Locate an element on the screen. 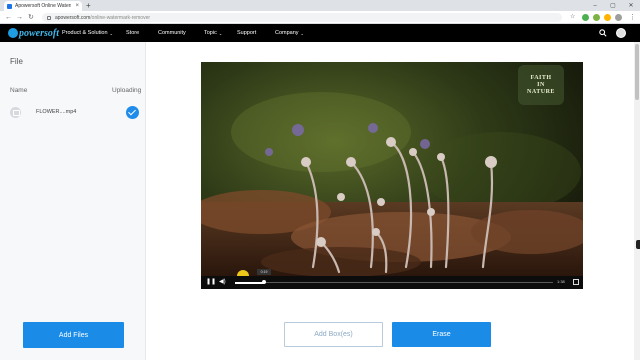  logo-mark-icon is located at coordinates (13, 33).